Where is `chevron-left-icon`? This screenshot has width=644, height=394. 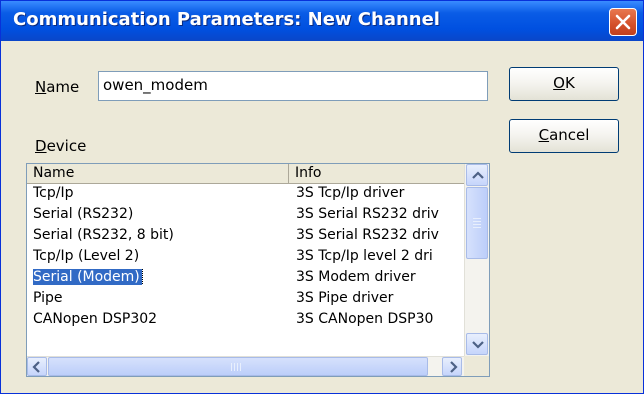
chevron-left-icon is located at coordinates (36, 367).